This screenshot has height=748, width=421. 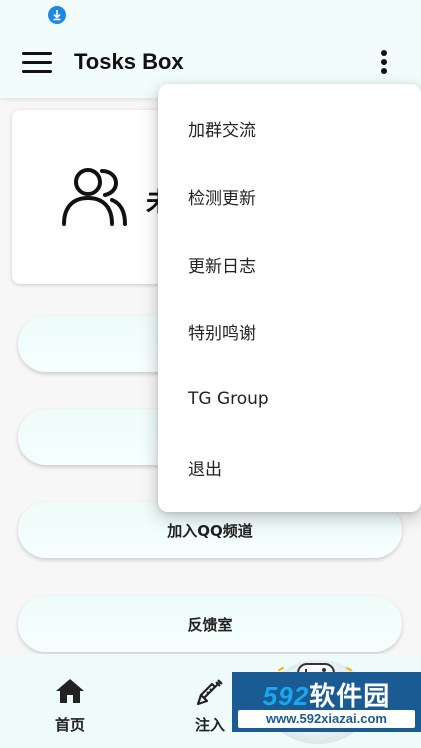 What do you see at coordinates (210, 14) in the screenshot?
I see `status-bar` at bounding box center [210, 14].